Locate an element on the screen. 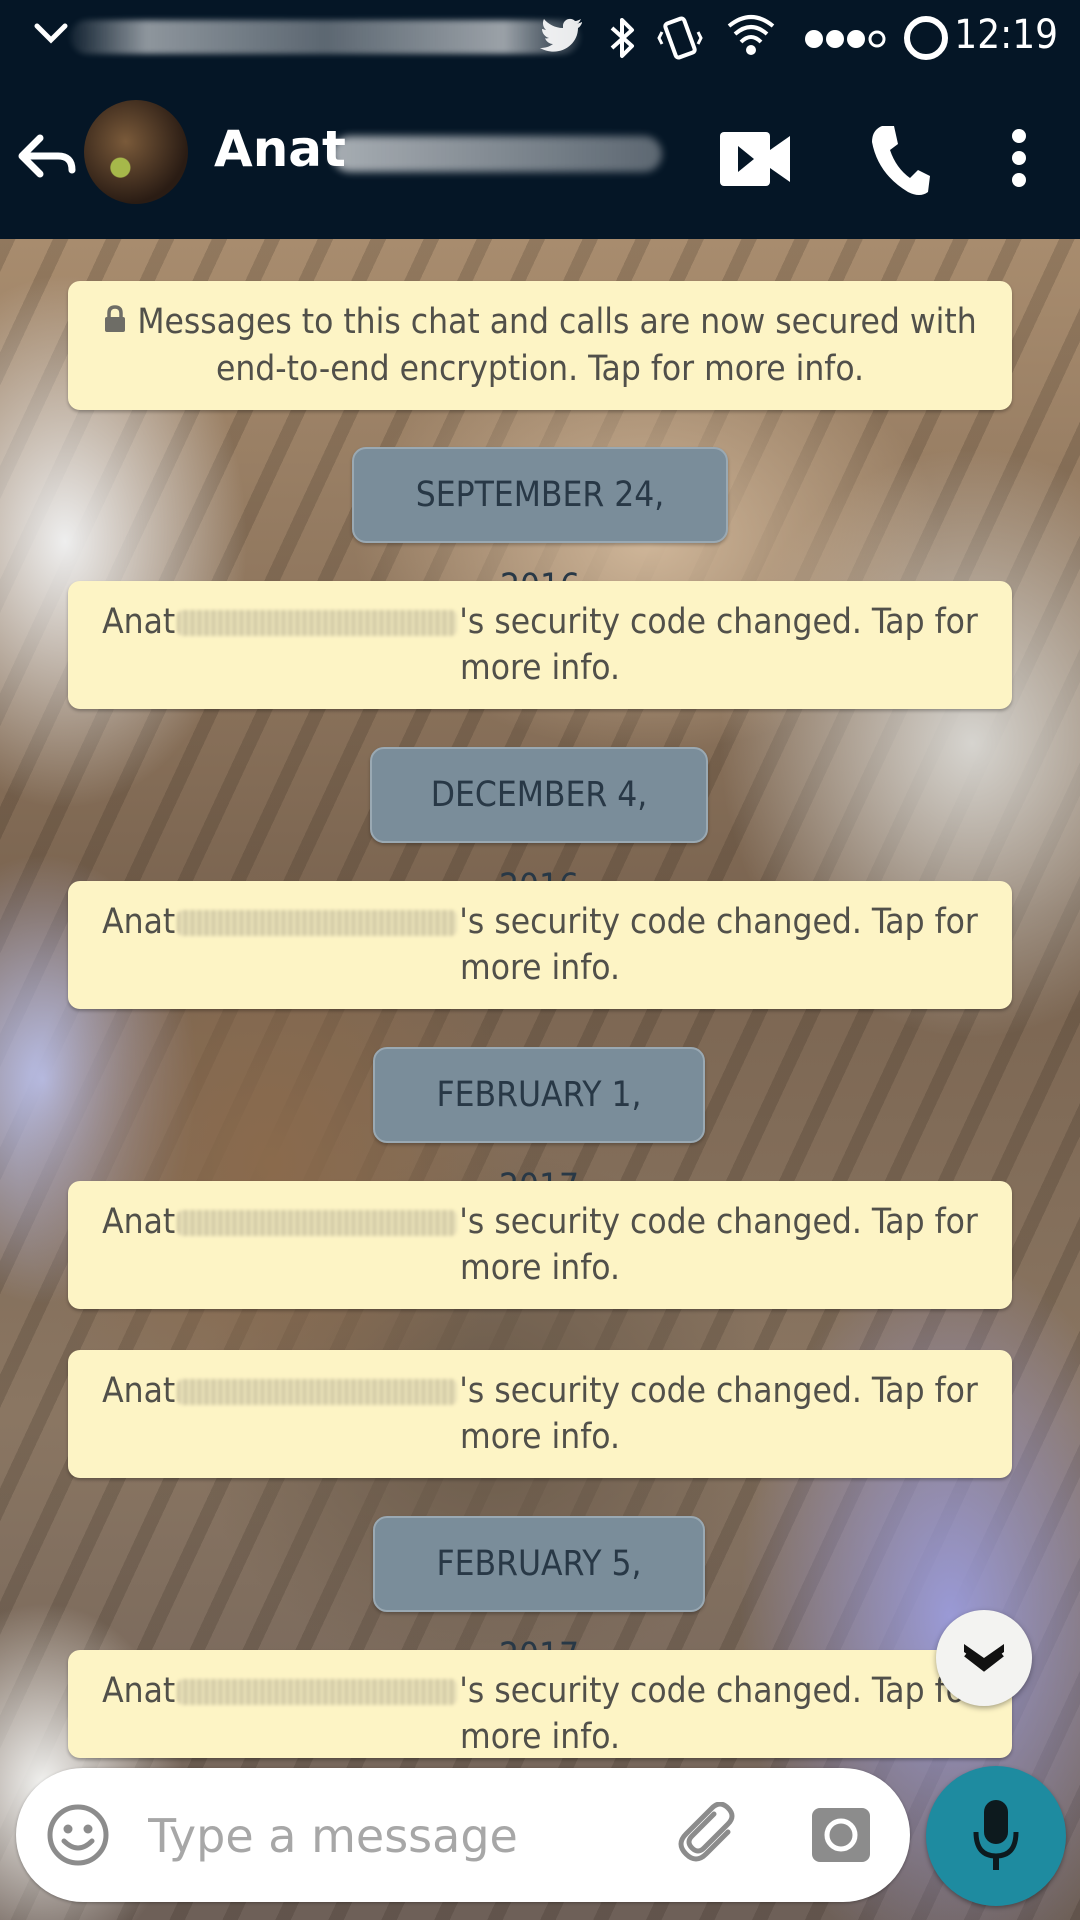  date-chip: FEBRUARY 5, 2017 is located at coordinates (539, 1596).